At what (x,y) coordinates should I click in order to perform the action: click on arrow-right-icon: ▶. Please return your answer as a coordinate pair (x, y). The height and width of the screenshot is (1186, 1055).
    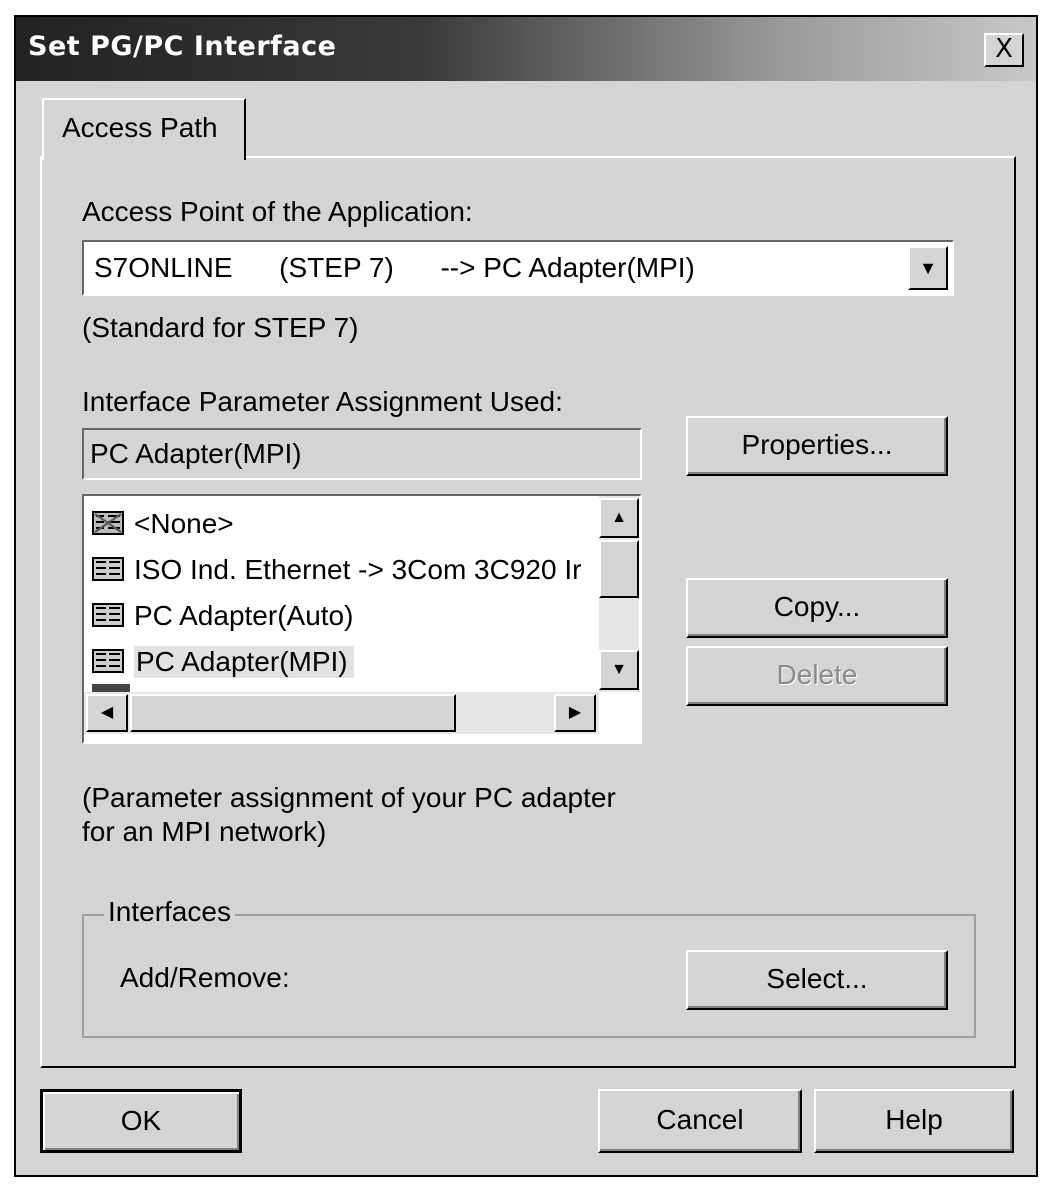
    Looking at the image, I should click on (575, 712).